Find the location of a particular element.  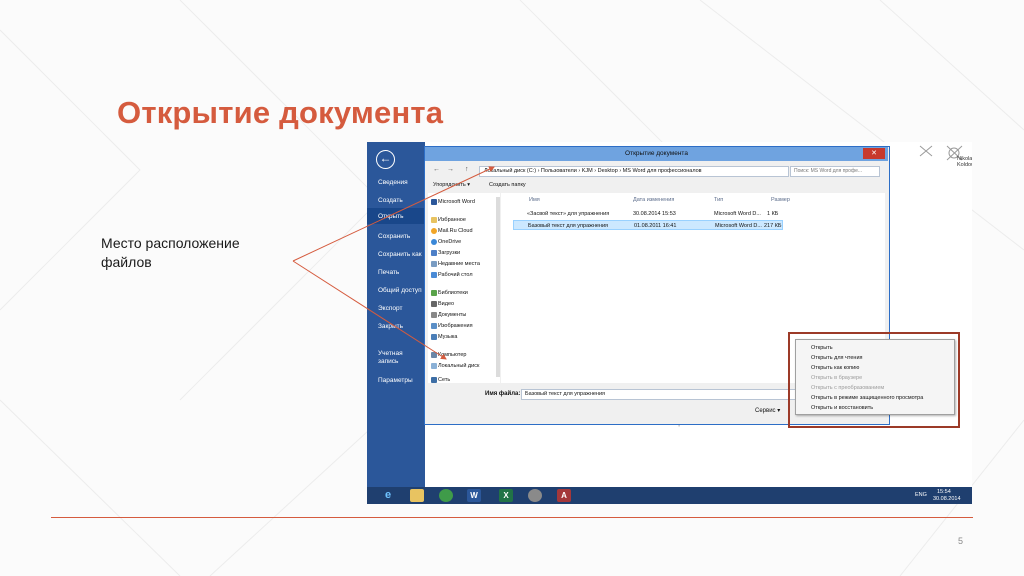

dialog-title: Открытие документа is located at coordinates (656, 153).